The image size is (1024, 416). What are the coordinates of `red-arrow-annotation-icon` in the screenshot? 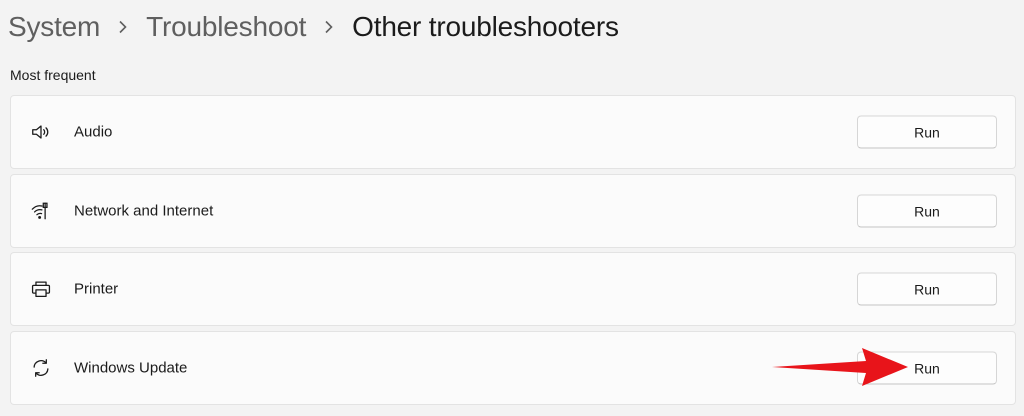 It's located at (840, 367).